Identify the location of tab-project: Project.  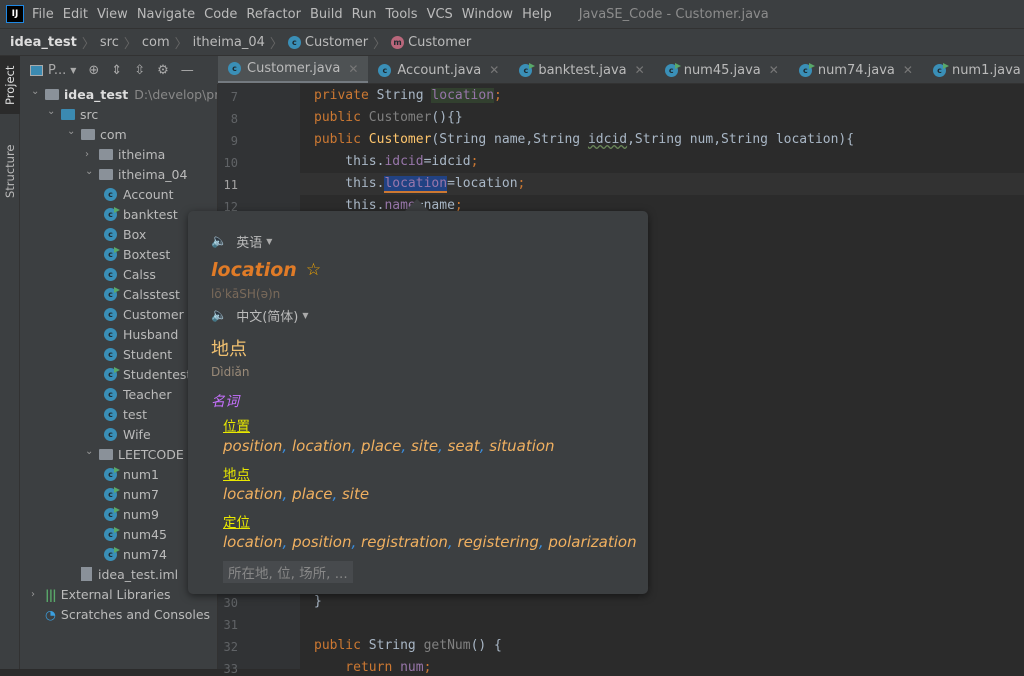
(10, 85).